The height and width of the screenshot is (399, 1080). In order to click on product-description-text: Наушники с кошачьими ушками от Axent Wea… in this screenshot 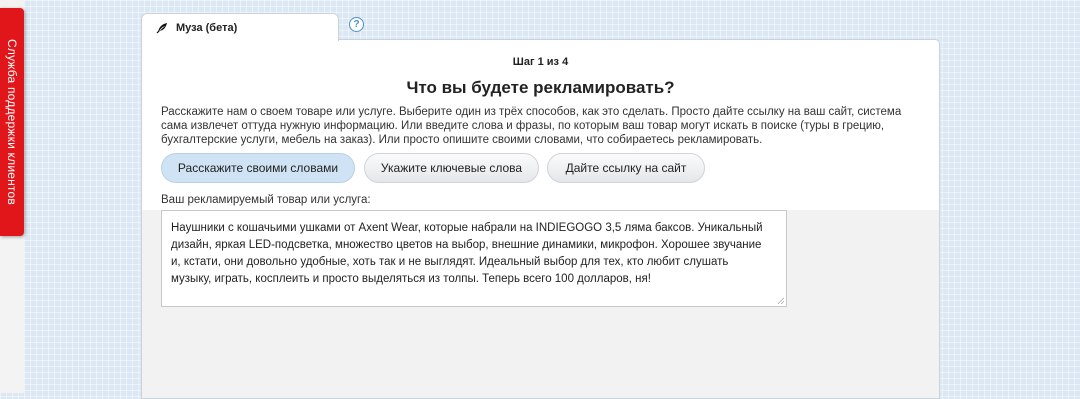, I will do `click(471, 254)`.